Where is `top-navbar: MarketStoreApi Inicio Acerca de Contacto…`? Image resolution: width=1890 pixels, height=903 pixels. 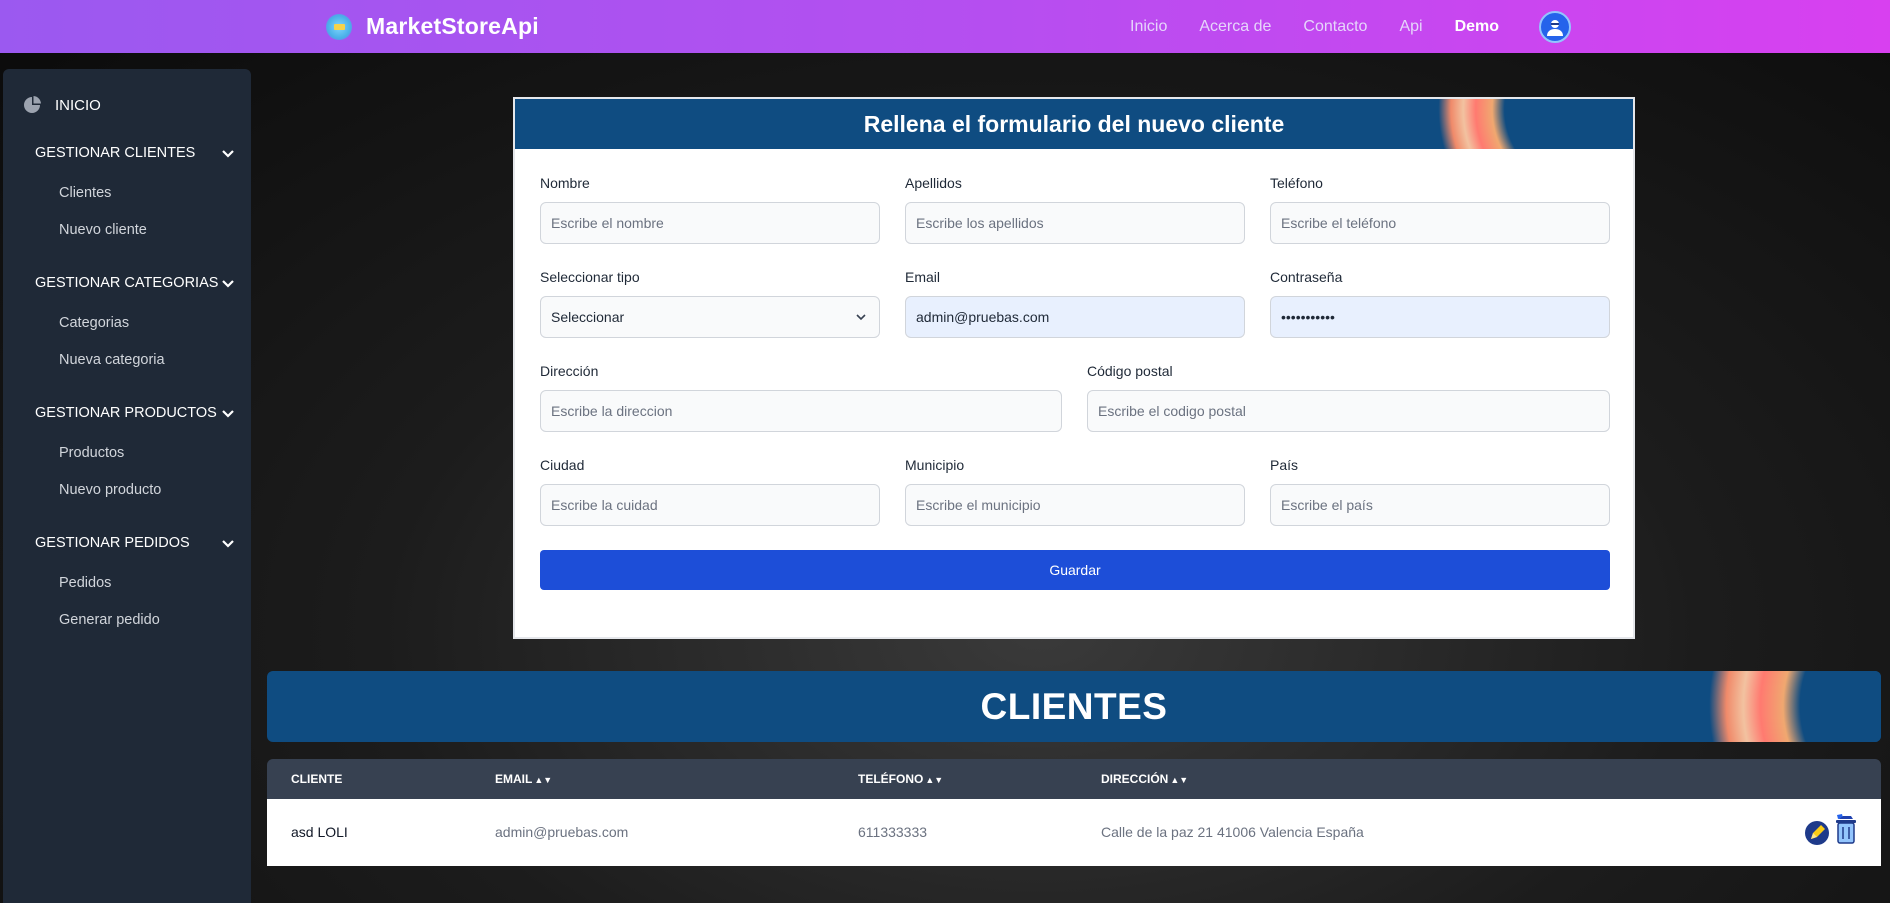 top-navbar: MarketStoreApi Inicio Acerca de Contacto… is located at coordinates (945, 26).